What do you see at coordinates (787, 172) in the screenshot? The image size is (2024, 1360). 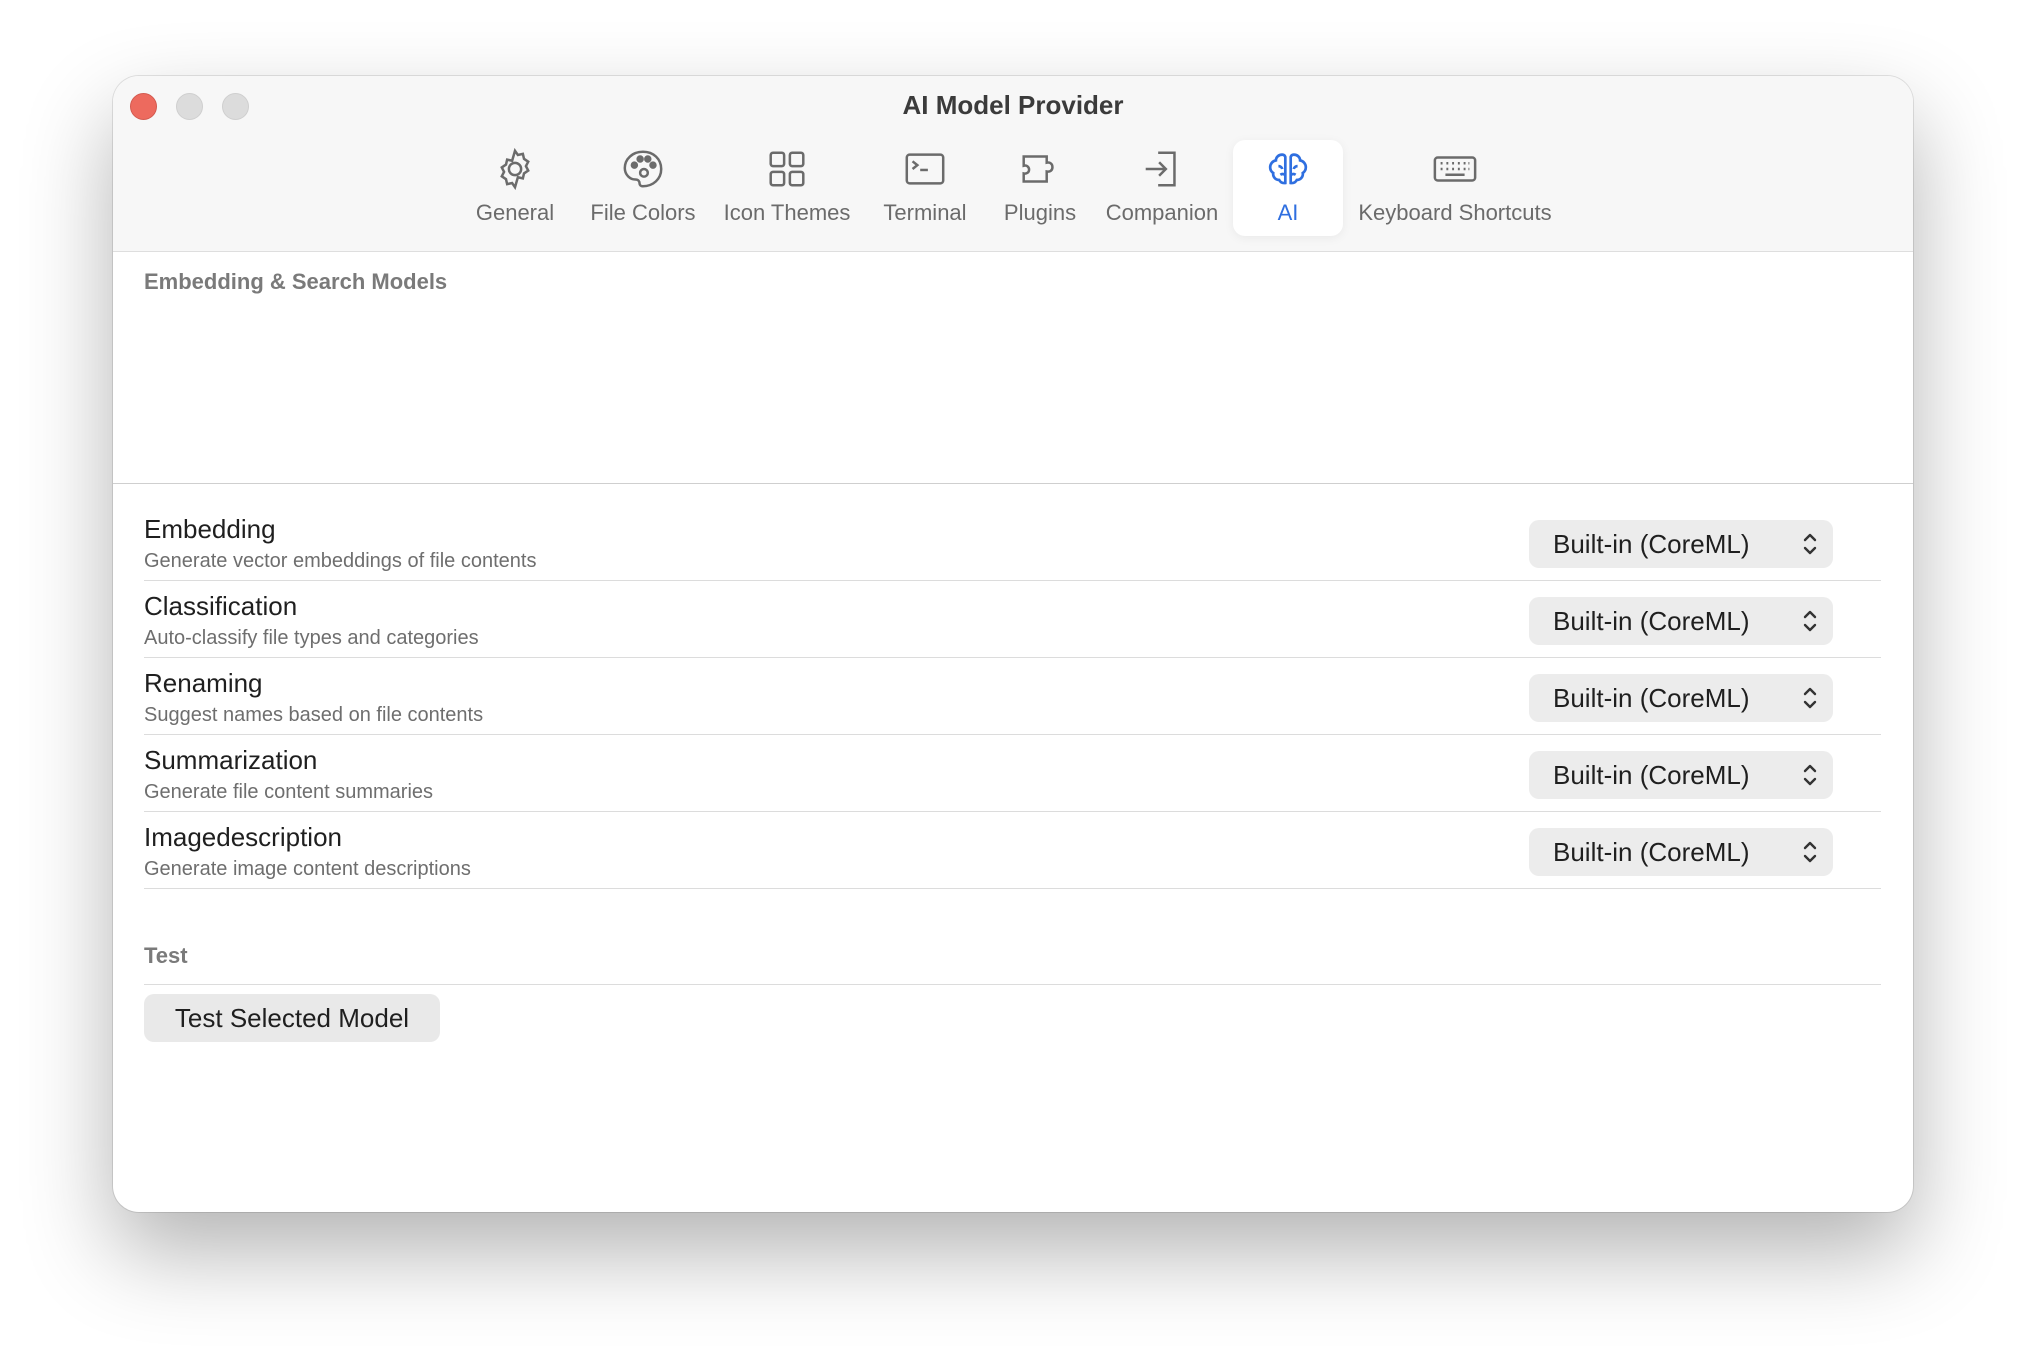 I see `grid-icon` at bounding box center [787, 172].